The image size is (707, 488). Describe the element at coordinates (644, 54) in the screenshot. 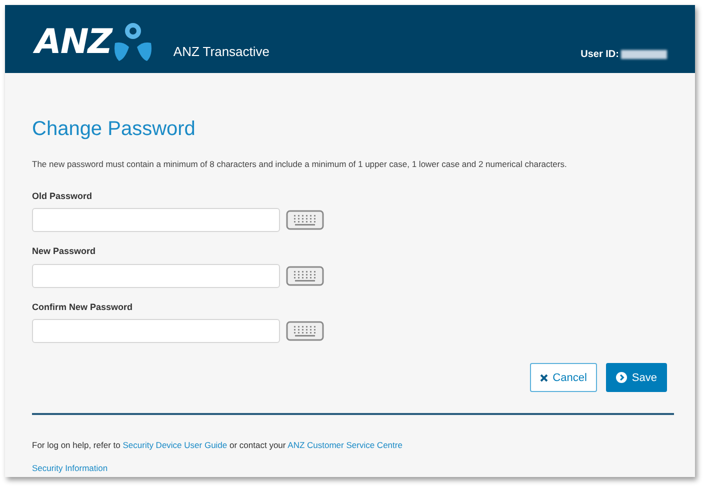

I see `redacted-value` at that location.